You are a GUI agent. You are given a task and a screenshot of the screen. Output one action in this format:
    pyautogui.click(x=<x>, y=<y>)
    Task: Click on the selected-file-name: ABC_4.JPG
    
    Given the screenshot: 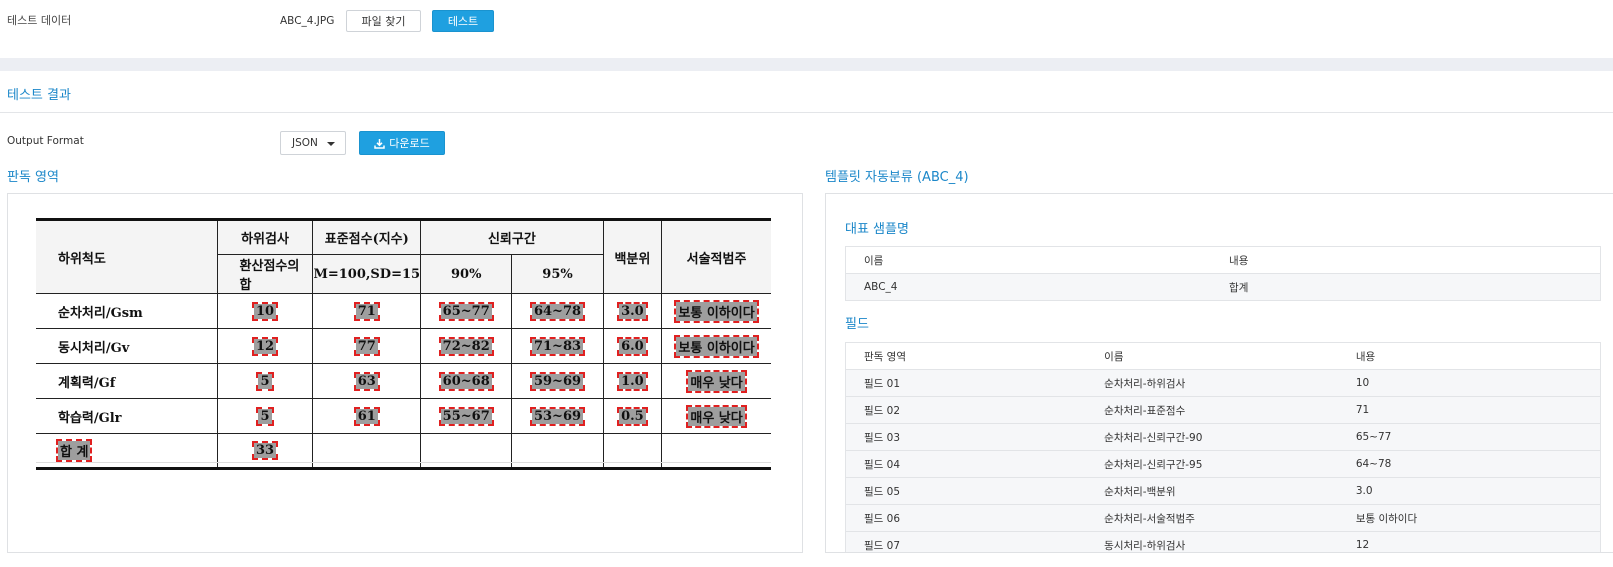 What is the action you would take?
    pyautogui.click(x=307, y=21)
    